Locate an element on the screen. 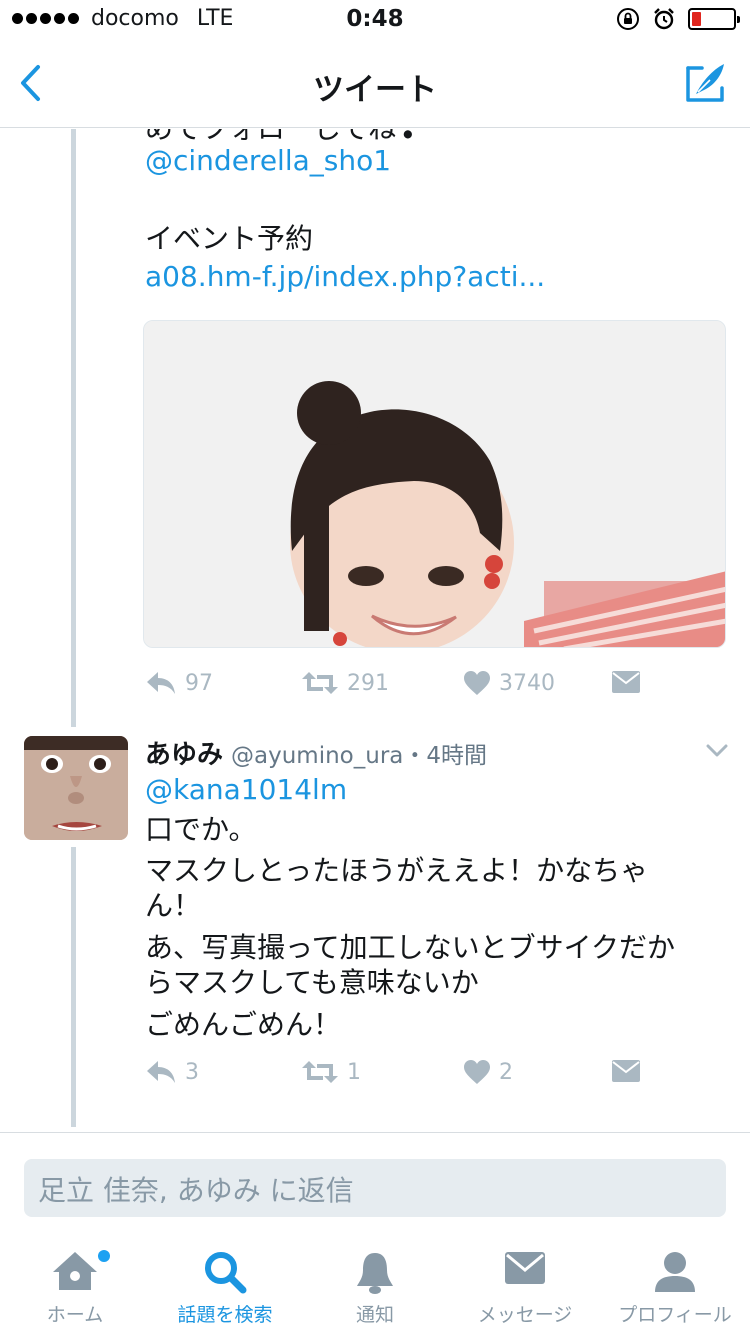 This screenshot has height=1334, width=750. tweet-actions: 3 1 2 is located at coordinates (425, 1077).